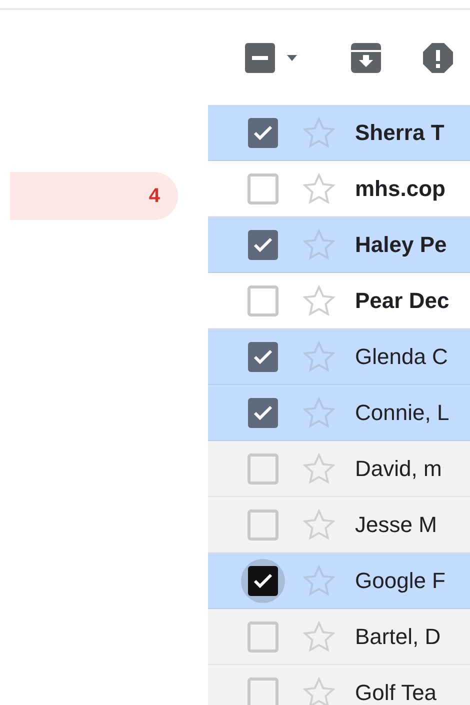  What do you see at coordinates (402, 413) in the screenshot?
I see `sender-name: Connie, L` at bounding box center [402, 413].